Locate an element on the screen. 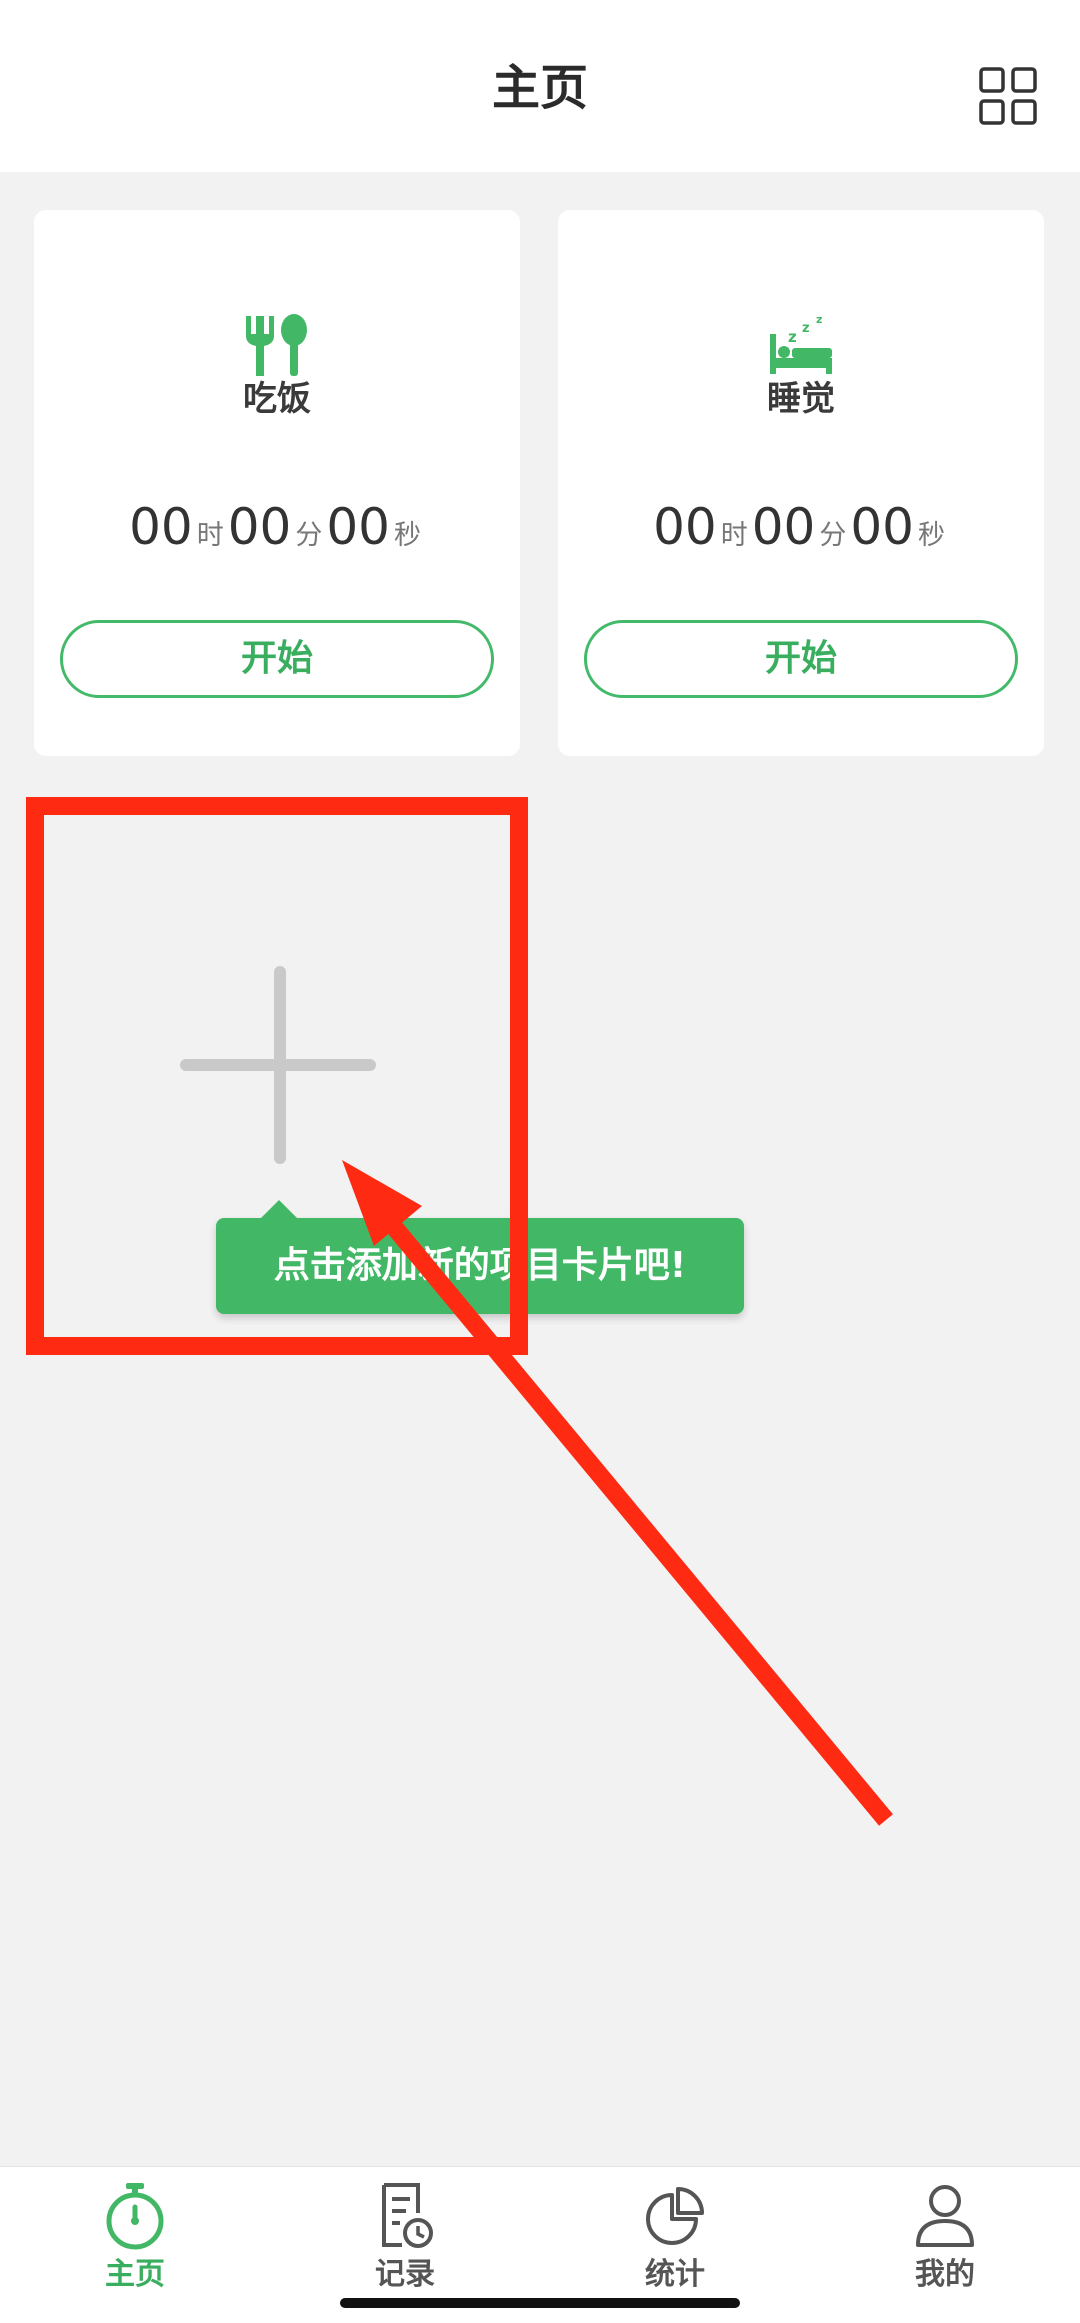  home-indicator is located at coordinates (540, 2303).